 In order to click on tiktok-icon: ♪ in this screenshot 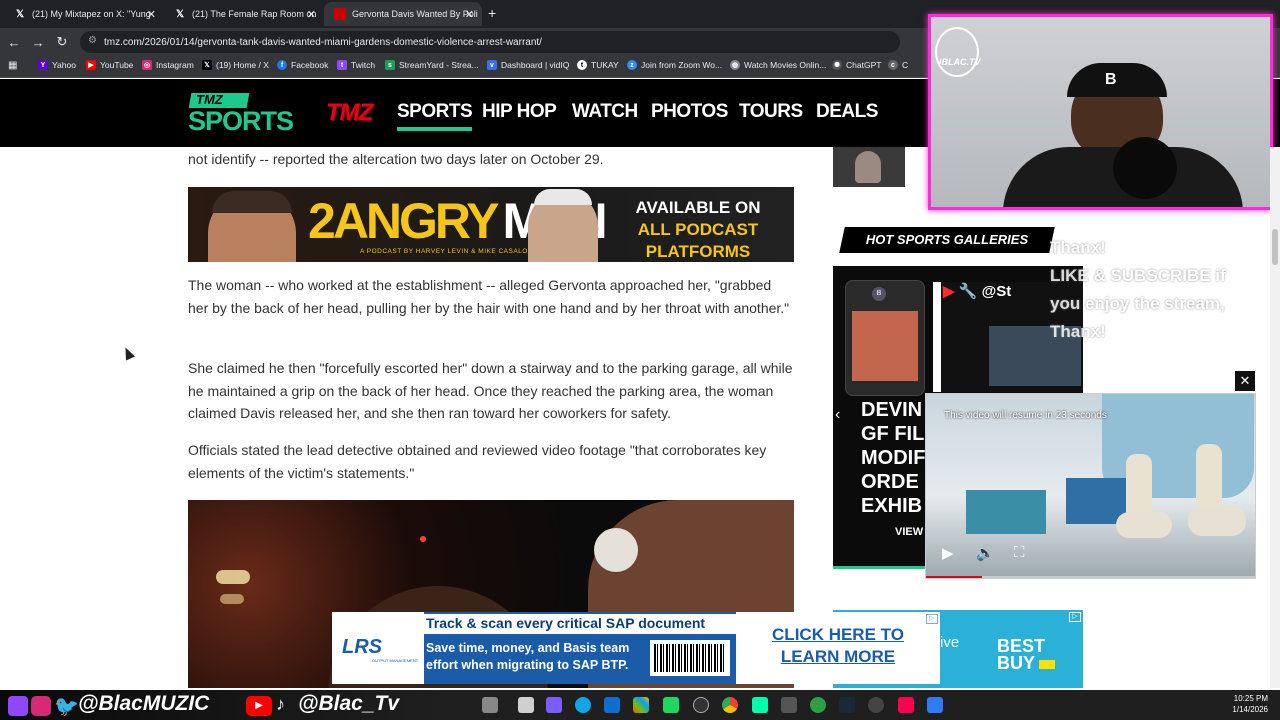, I will do `click(280, 704)`.